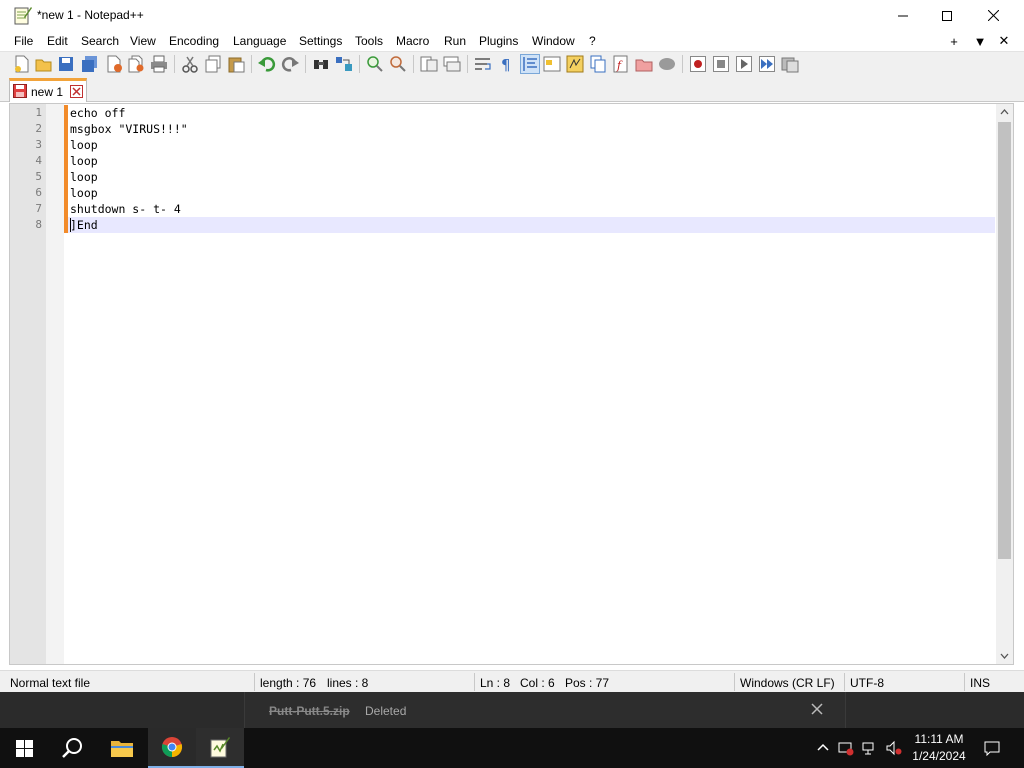  I want to click on cut-icon, so click(190, 64).